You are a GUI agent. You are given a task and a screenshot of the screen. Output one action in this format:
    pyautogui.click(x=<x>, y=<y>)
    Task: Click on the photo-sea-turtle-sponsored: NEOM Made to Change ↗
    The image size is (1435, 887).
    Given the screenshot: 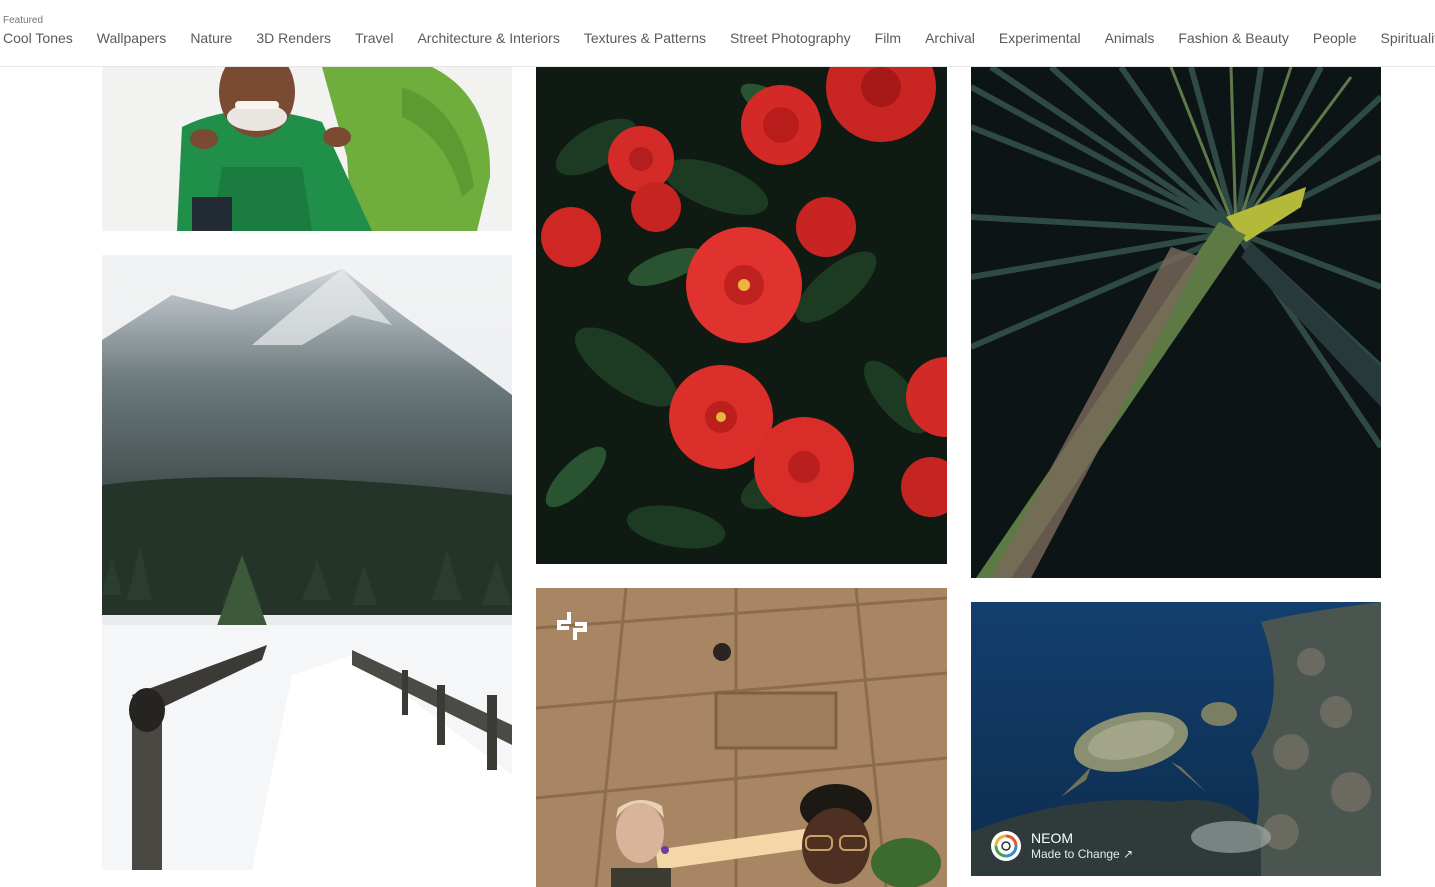 What is the action you would take?
    pyautogui.click(x=1176, y=739)
    